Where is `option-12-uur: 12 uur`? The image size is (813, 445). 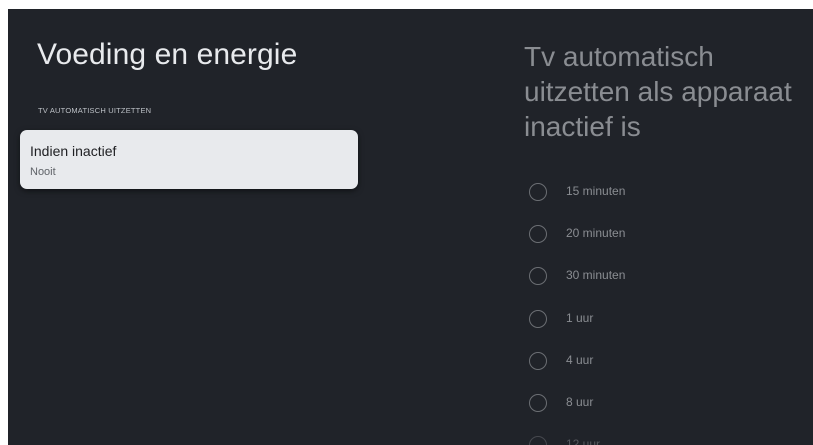 option-12-uur: 12 uur is located at coordinates (661, 439).